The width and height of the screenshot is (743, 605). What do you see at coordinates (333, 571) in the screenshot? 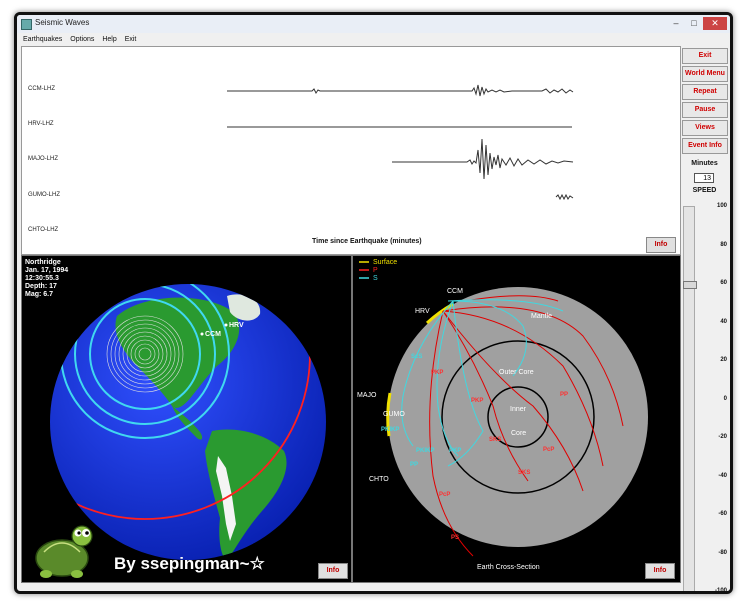
I see `globe-info-button: Info` at bounding box center [333, 571].